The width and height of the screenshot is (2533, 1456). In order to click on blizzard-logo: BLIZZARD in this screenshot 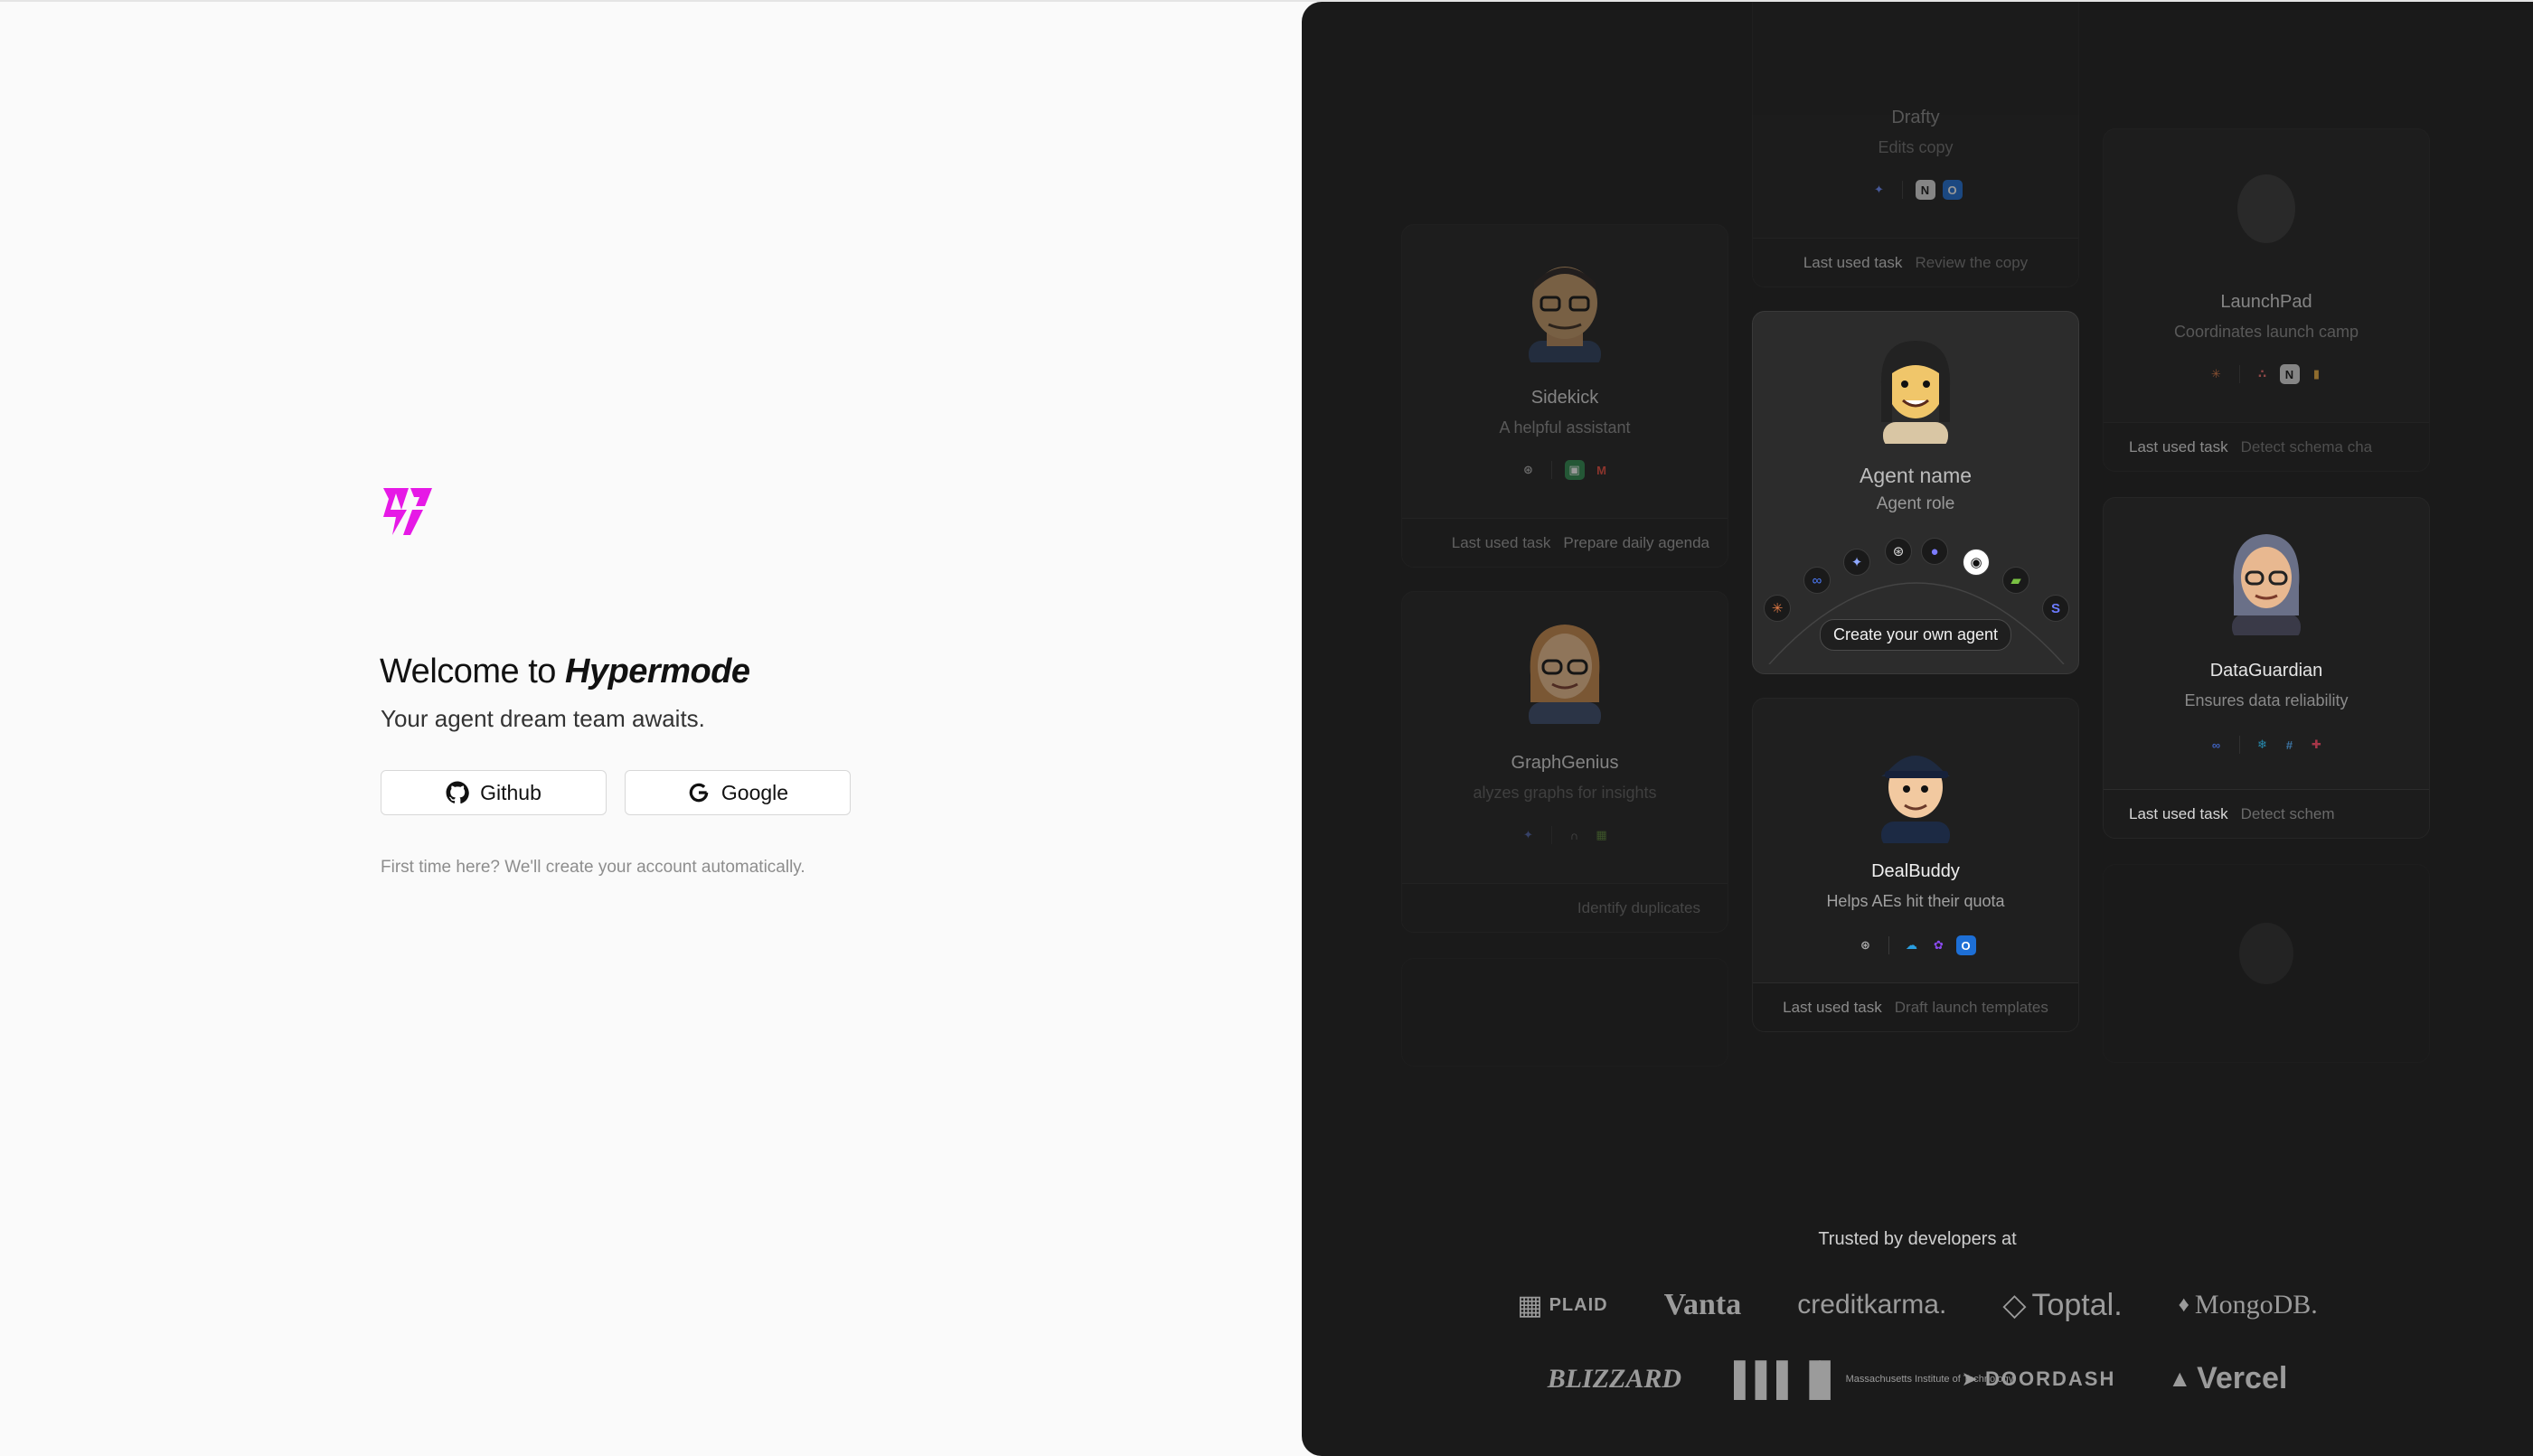, I will do `click(1614, 1378)`.